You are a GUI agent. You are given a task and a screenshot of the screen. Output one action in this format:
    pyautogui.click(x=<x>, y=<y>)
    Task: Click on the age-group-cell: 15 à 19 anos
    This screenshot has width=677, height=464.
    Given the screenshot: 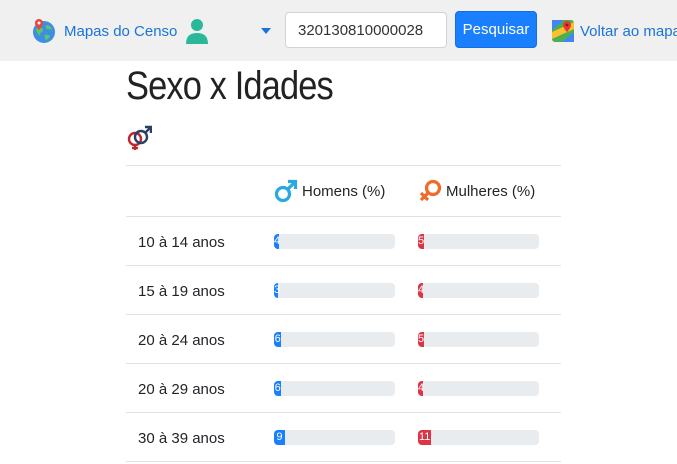 What is the action you would take?
    pyautogui.click(x=200, y=290)
    